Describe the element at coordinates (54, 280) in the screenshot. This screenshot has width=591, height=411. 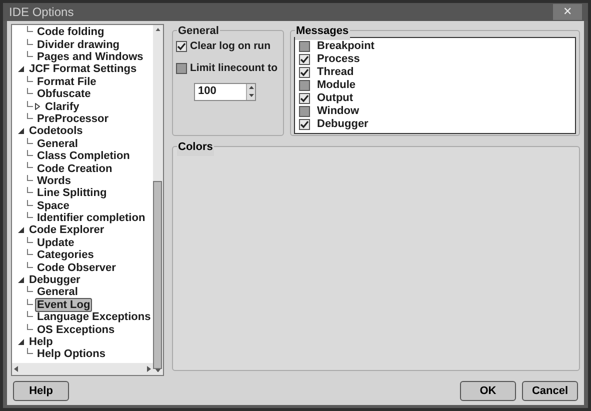
I see `tree-item: Debugger` at that location.